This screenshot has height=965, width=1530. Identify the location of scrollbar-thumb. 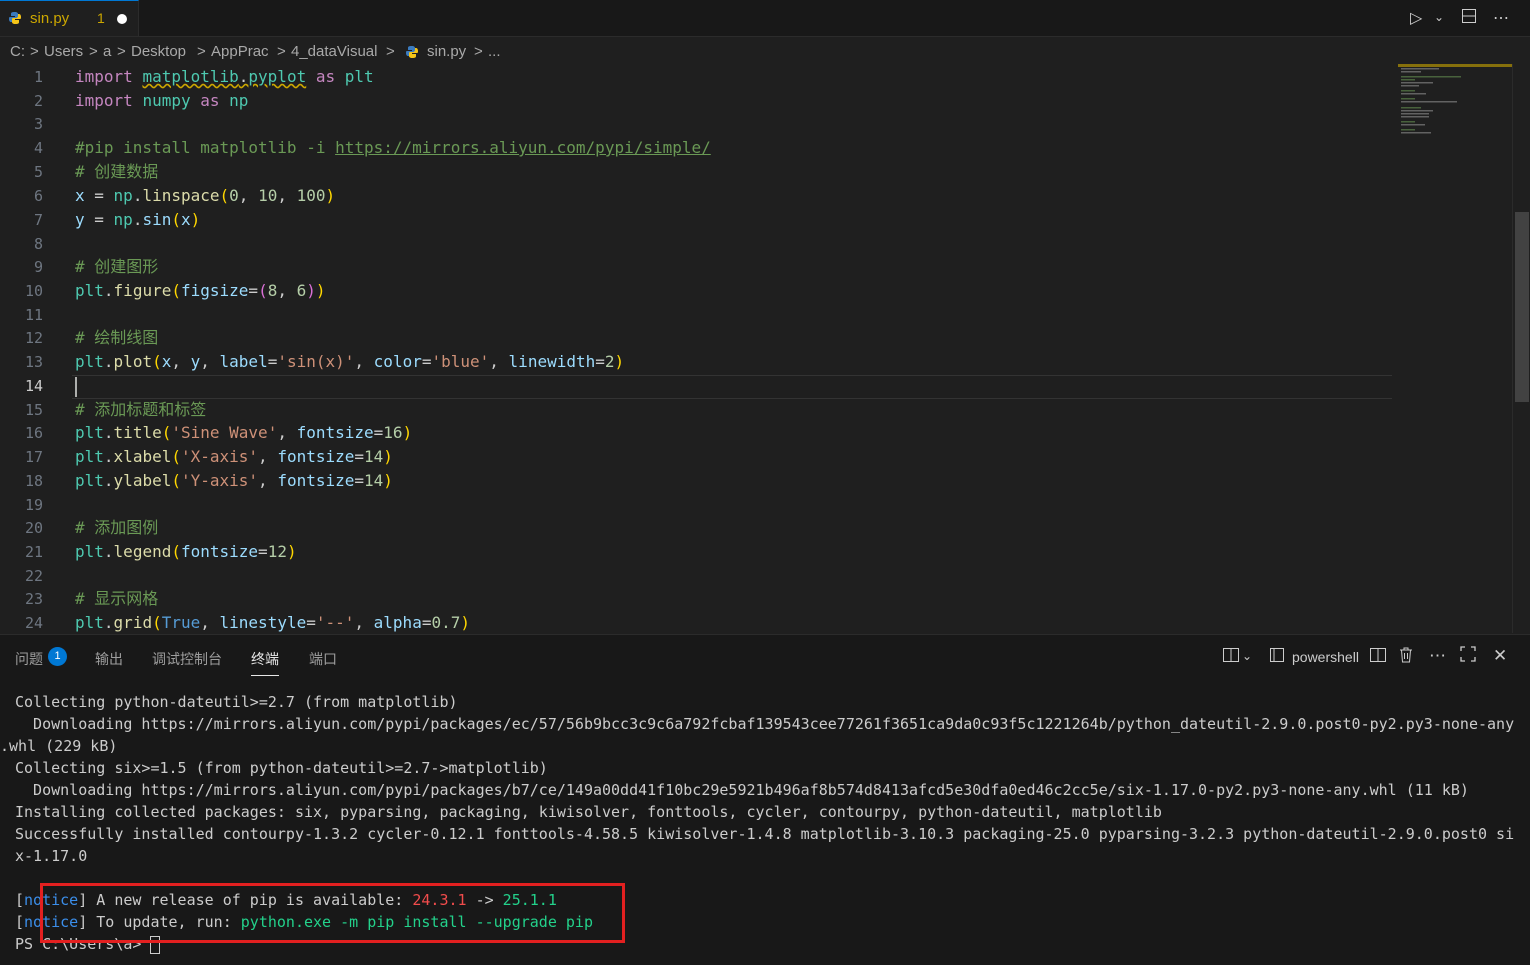
(1522, 307).